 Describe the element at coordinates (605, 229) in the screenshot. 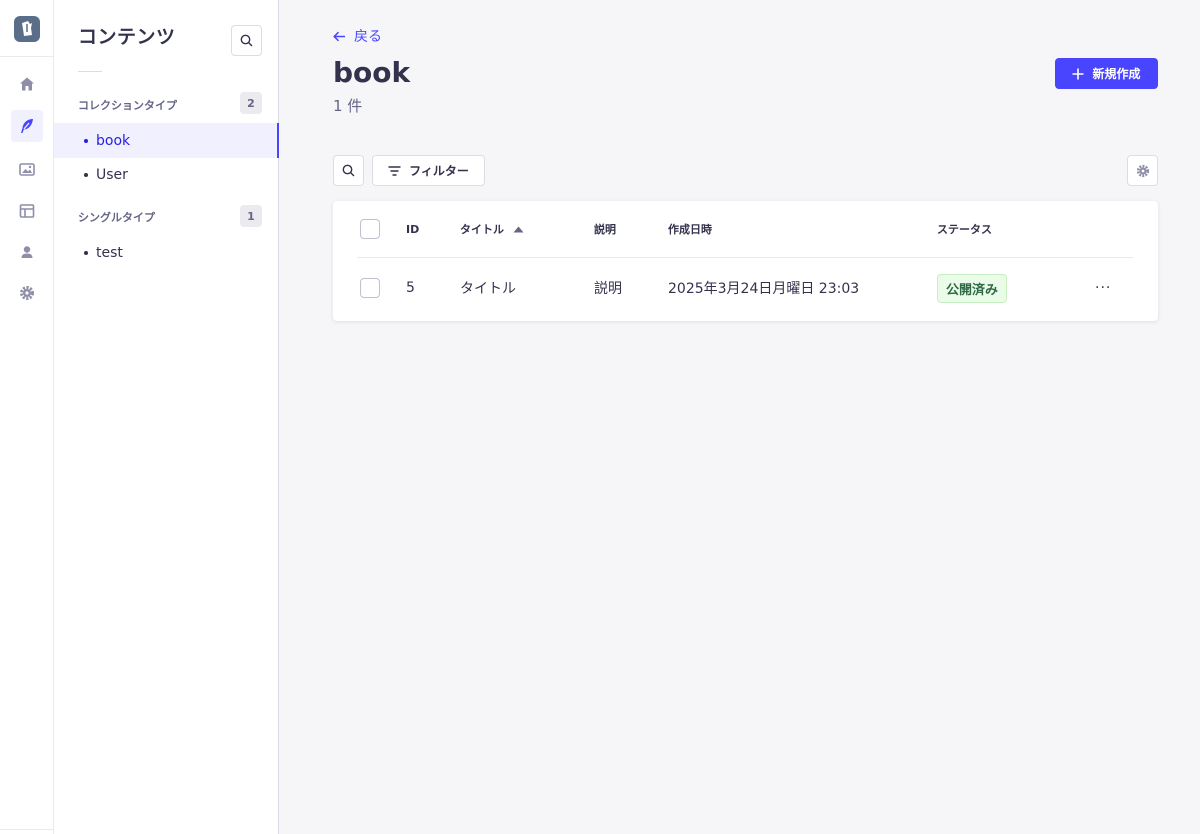

I see `column-header-description: 説明` at that location.